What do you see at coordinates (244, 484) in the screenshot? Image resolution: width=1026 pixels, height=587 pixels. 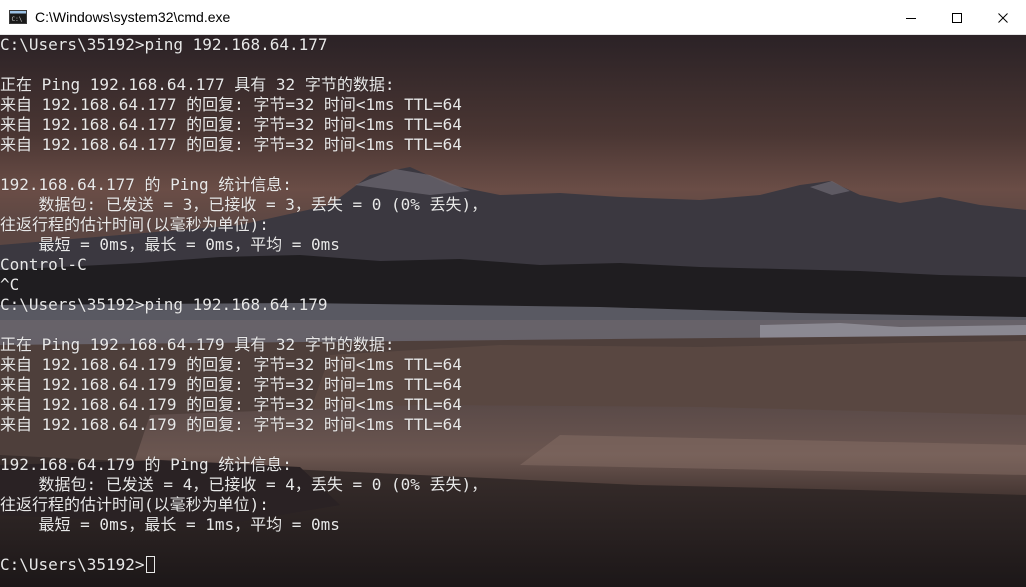 I see `console-line: 数据包: 已发送 = 4，已接收 = 4，丢失 = 0 (0% 丢失)，` at bounding box center [244, 484].